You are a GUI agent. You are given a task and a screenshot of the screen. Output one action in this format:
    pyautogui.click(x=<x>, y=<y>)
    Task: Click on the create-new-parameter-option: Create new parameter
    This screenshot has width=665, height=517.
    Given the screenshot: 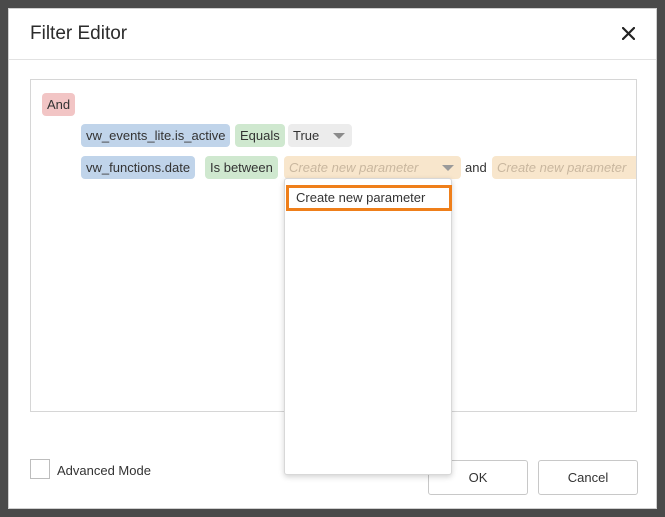 What is the action you would take?
    pyautogui.click(x=369, y=198)
    